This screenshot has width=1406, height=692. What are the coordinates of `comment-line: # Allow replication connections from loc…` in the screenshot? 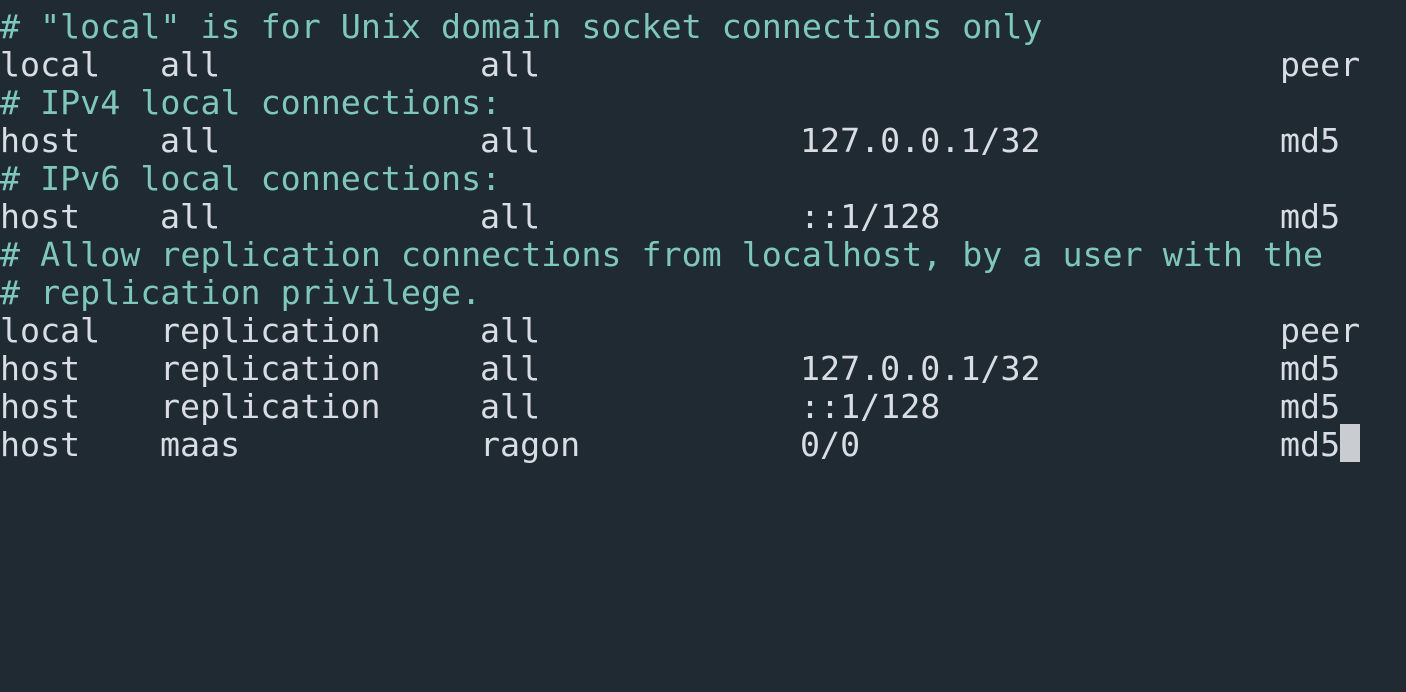 It's located at (662, 254).